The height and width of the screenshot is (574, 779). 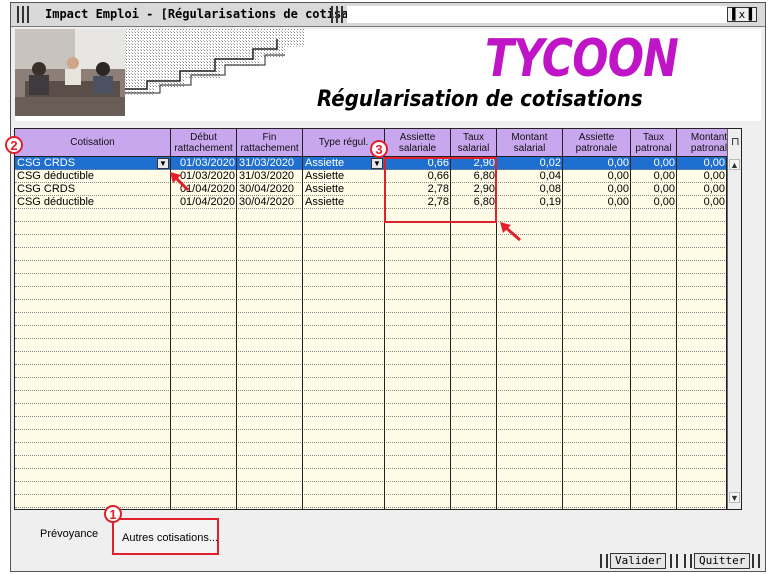 I want to click on annotation-badge-1: 1, so click(x=113, y=514).